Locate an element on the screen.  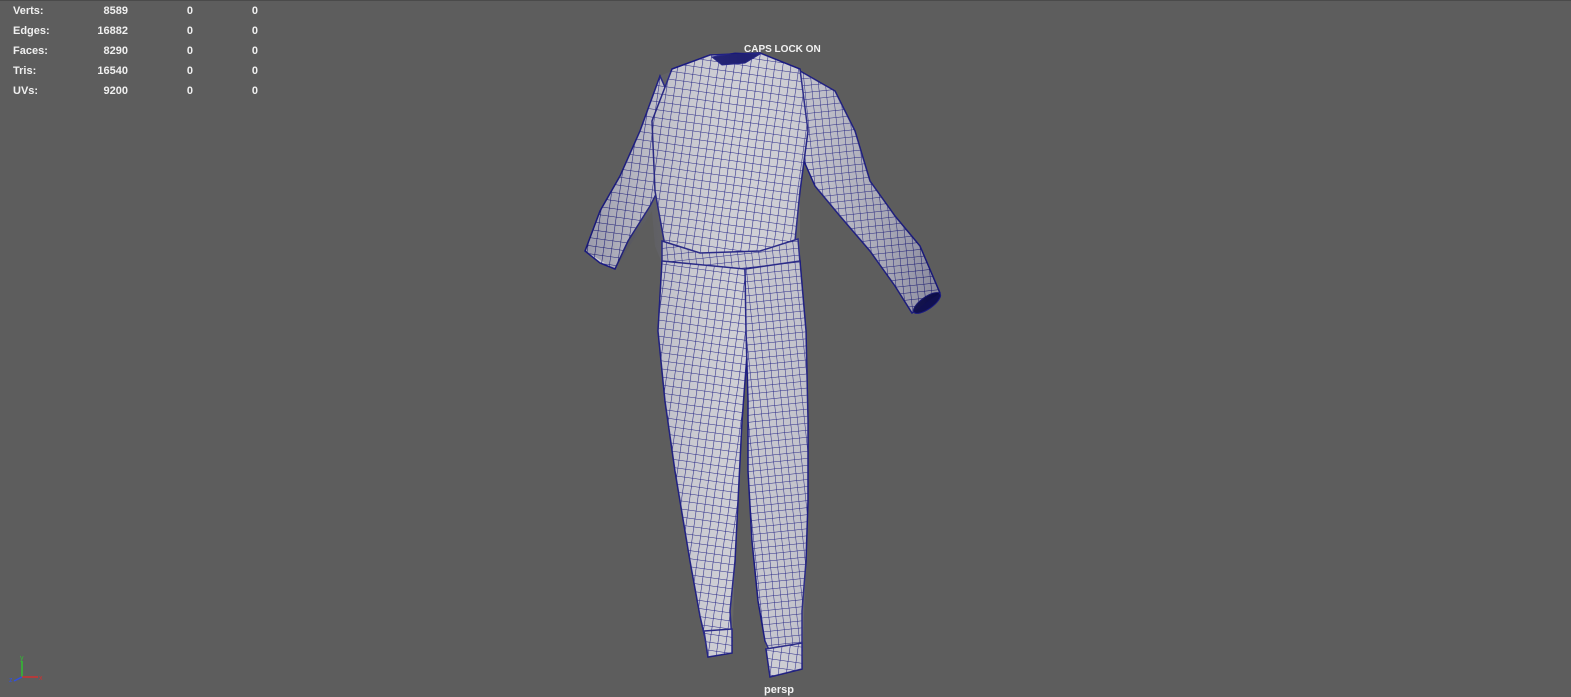
hud-label: Faces: is located at coordinates (30, 51).